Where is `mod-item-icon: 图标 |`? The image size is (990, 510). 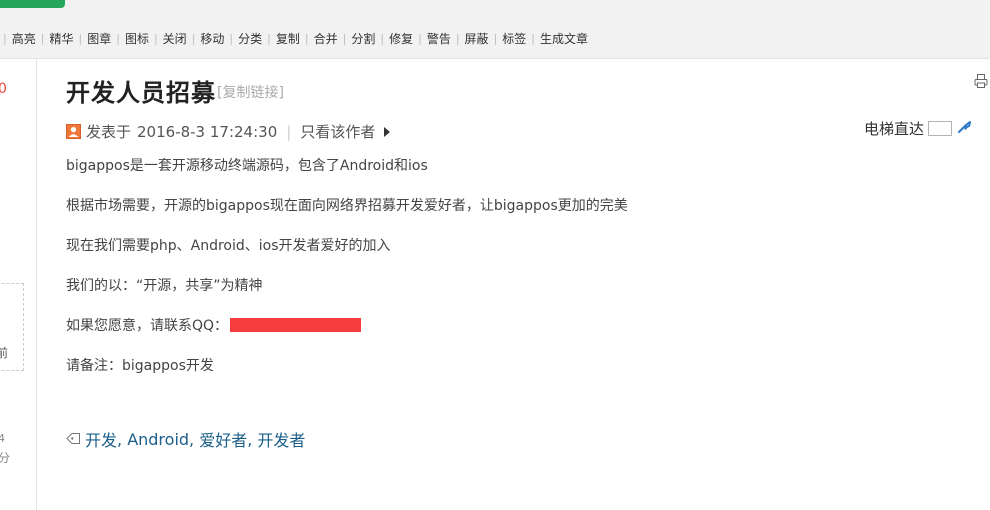 mod-item-icon: 图标 | is located at coordinates (144, 39).